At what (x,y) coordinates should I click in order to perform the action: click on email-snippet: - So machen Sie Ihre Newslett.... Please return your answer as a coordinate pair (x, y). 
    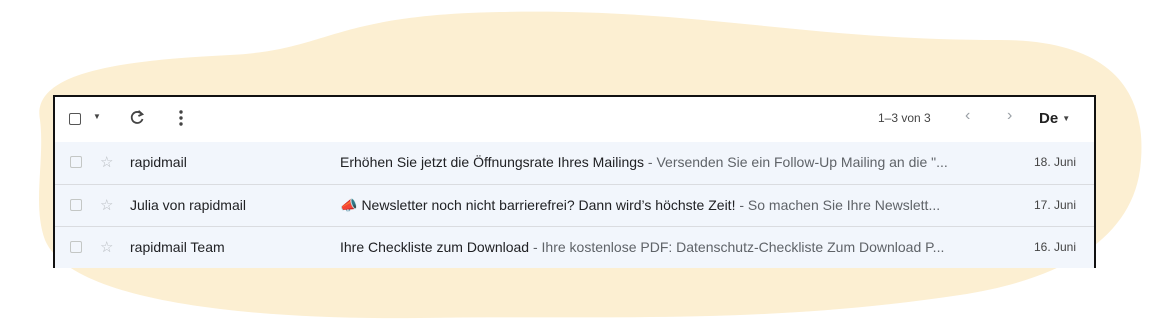
    Looking at the image, I should click on (838, 205).